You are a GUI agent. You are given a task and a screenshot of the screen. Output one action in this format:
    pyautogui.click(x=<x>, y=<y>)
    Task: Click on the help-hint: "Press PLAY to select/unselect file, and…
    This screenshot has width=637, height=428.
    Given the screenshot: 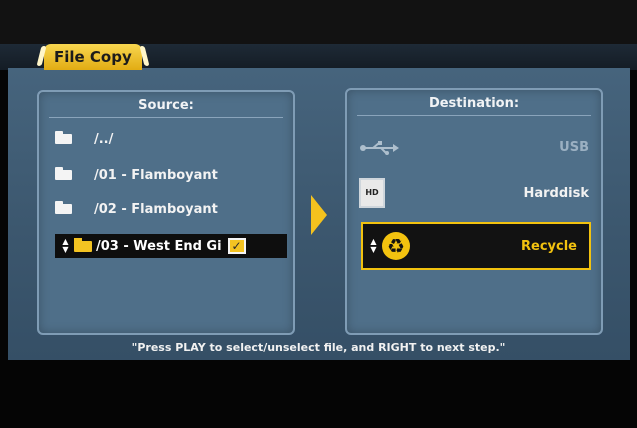 What is the action you would take?
    pyautogui.click(x=318, y=347)
    